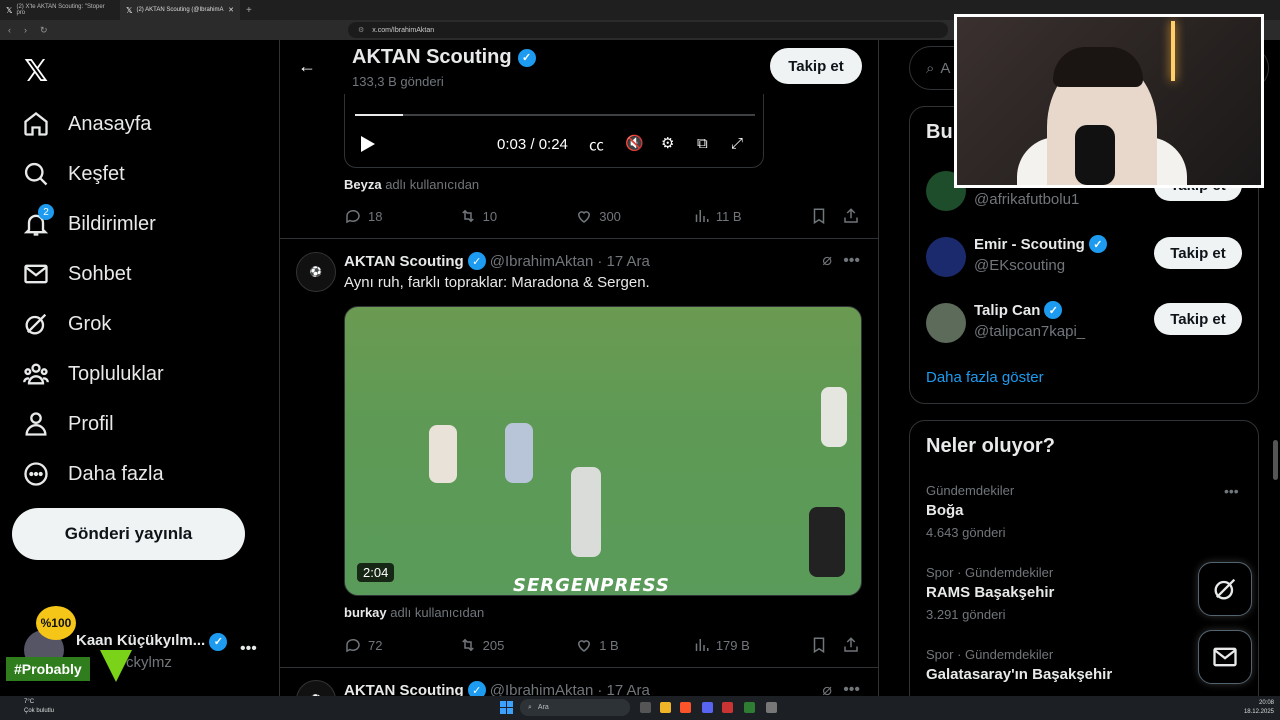 The image size is (1280, 720). What do you see at coordinates (28, 30) in the screenshot?
I see `forward-nav-icon: ›` at bounding box center [28, 30].